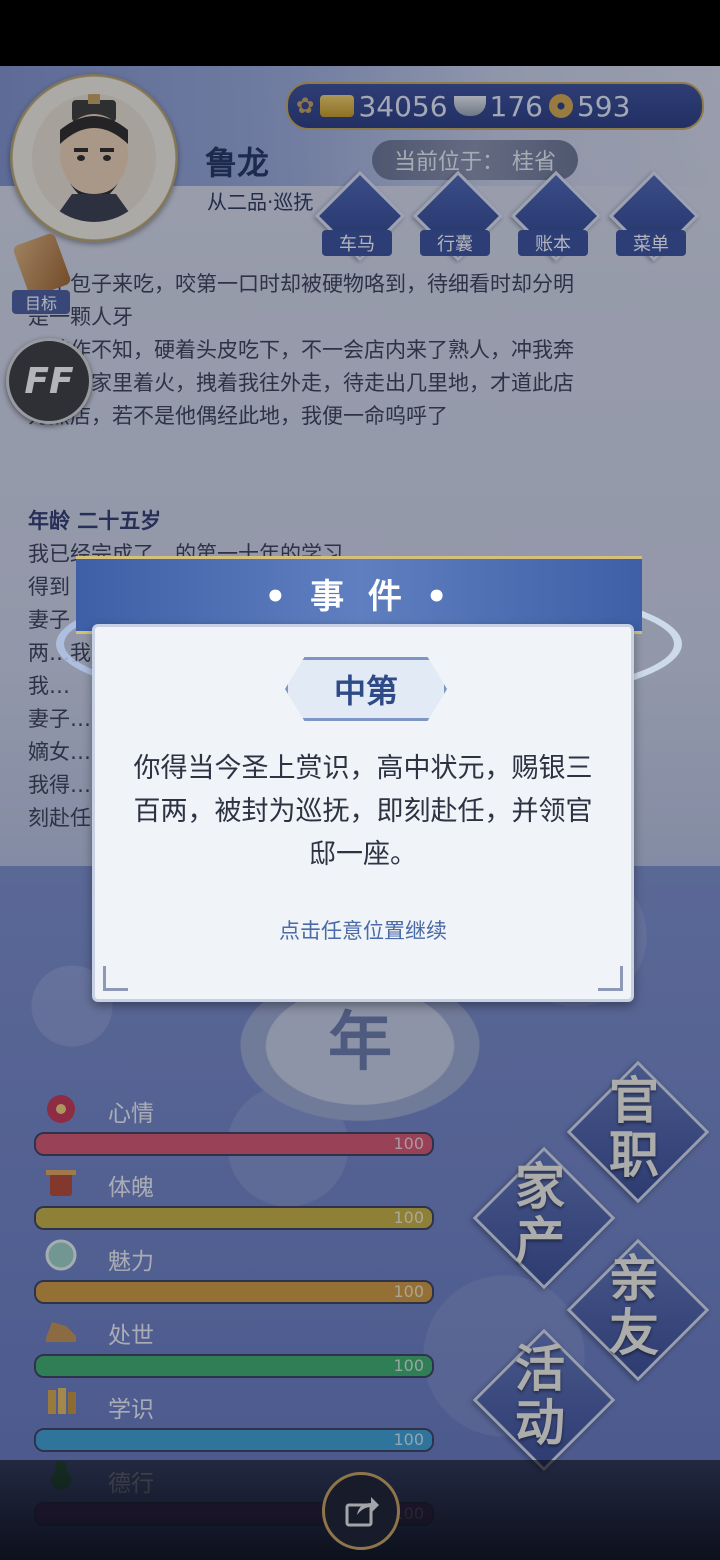 Image resolution: width=720 pixels, height=1560 pixels. I want to click on dialog-title: • 事 件 •, so click(359, 597).